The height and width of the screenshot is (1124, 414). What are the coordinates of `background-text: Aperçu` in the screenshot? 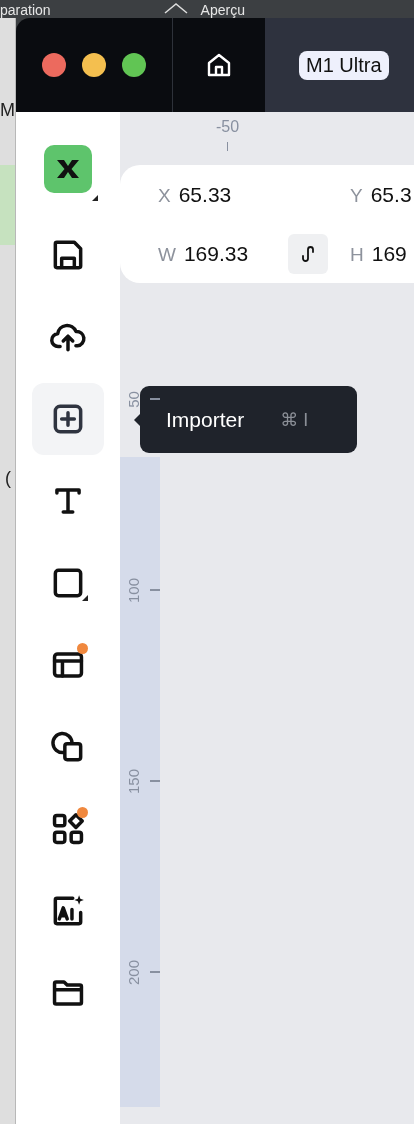 It's located at (222, 10).